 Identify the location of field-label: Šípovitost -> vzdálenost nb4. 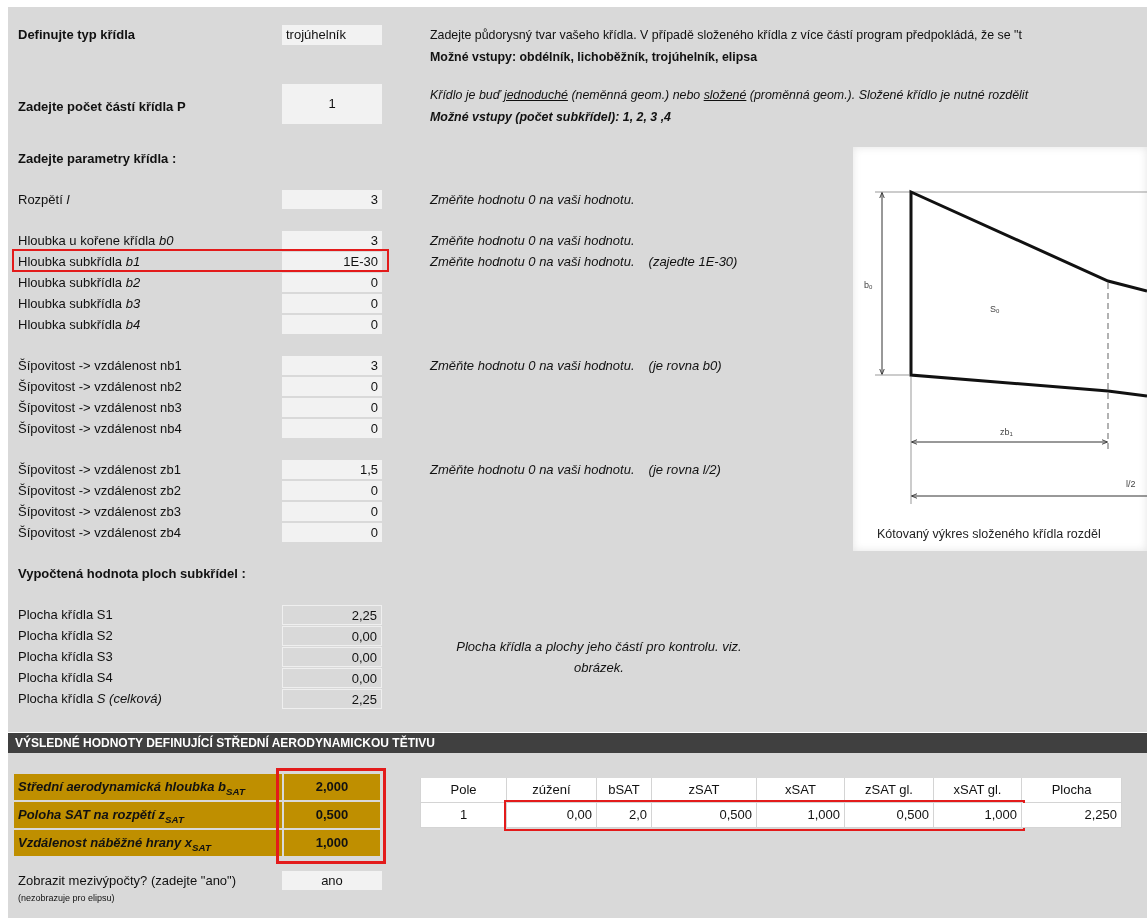
(100, 428).